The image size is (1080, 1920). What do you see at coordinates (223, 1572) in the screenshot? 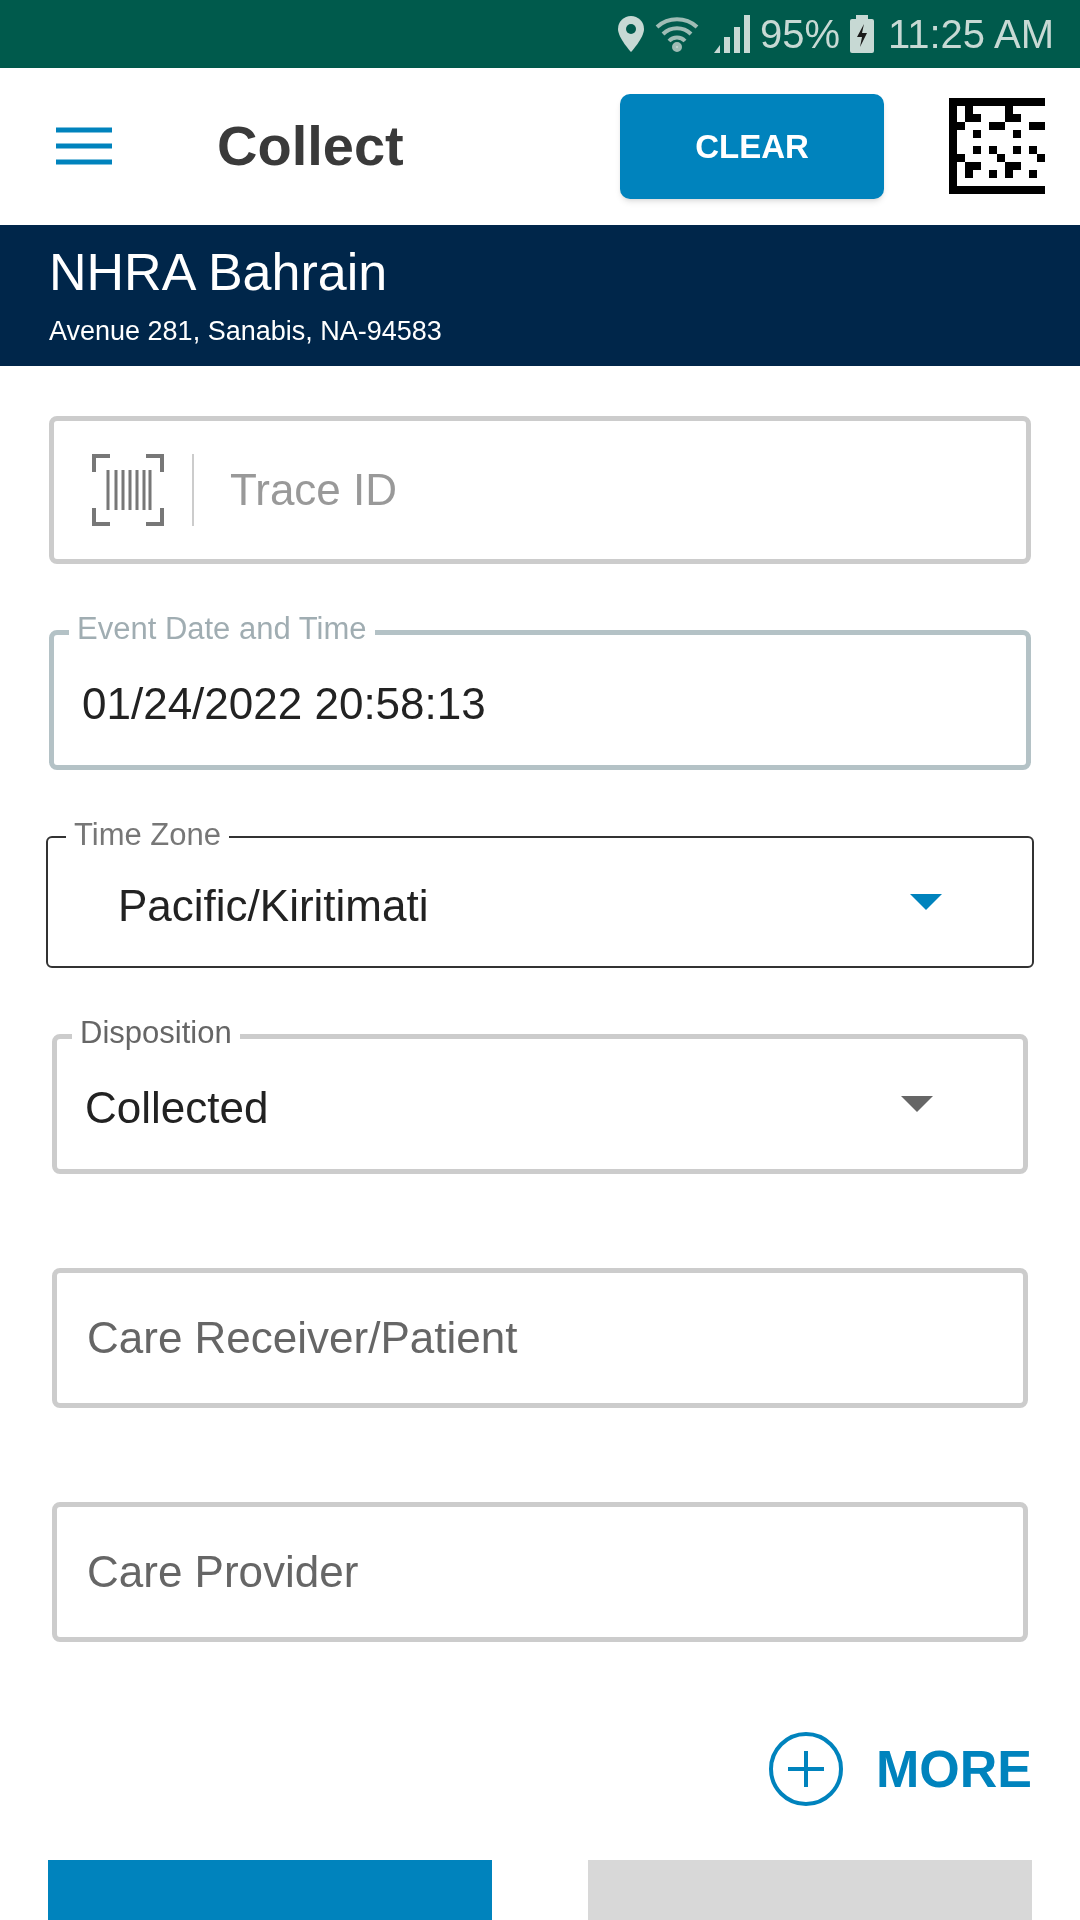
I see `field-placeholder: Care Provider` at bounding box center [223, 1572].